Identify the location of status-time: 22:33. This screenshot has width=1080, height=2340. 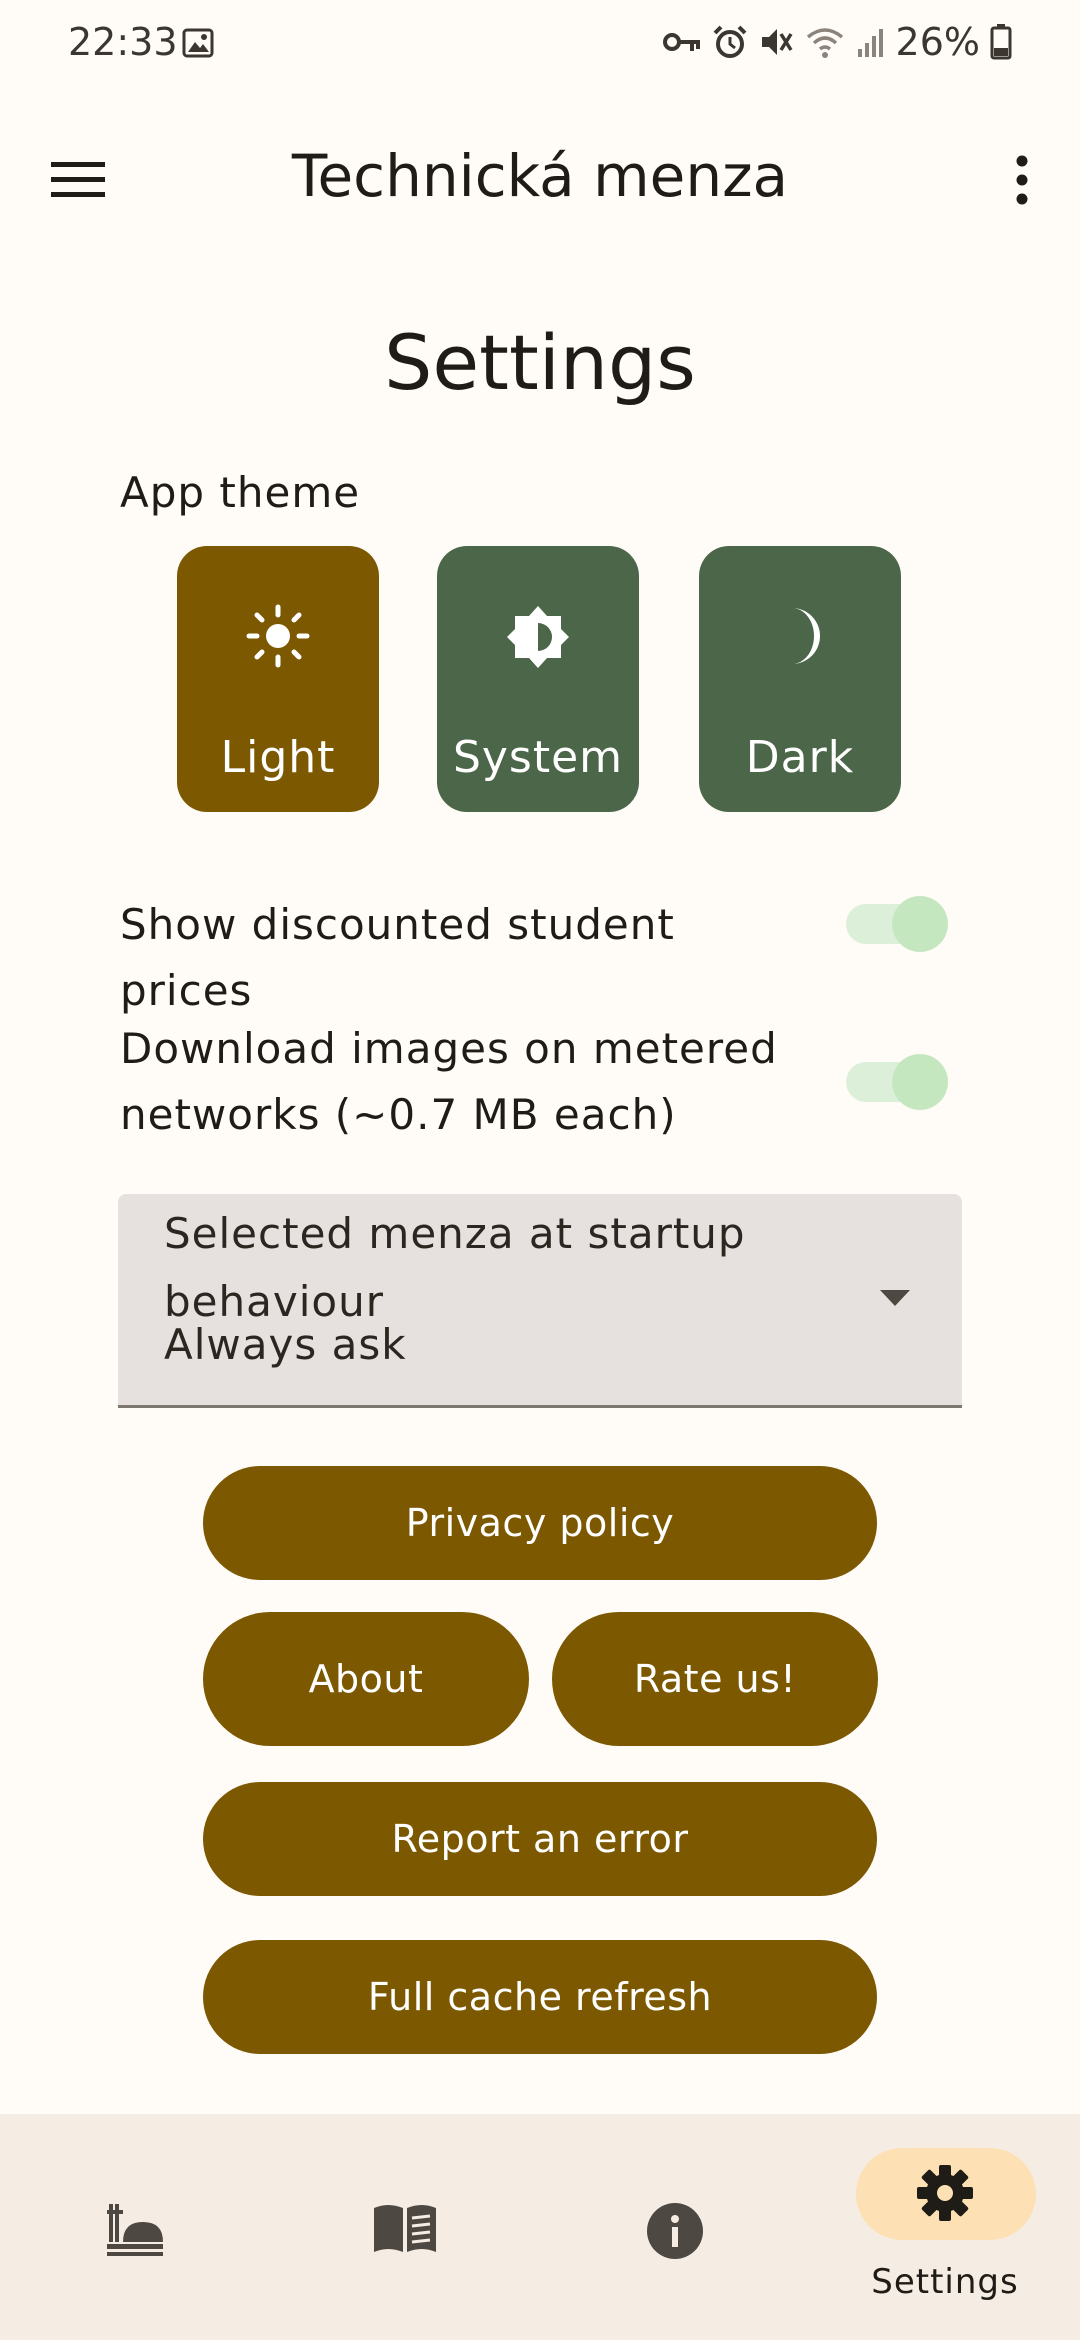
(123, 42).